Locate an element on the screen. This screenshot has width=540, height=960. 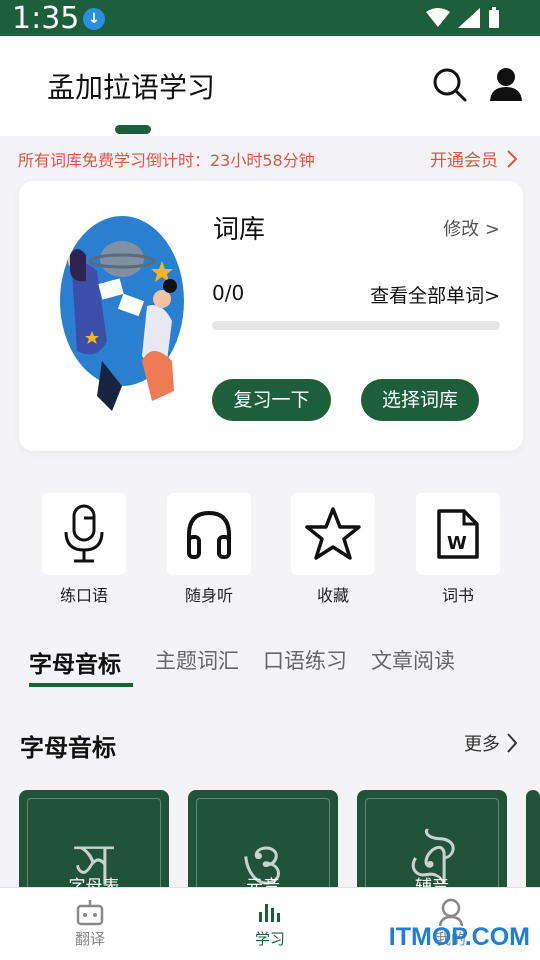
feature-listening: 随身听 is located at coordinates (209, 549).